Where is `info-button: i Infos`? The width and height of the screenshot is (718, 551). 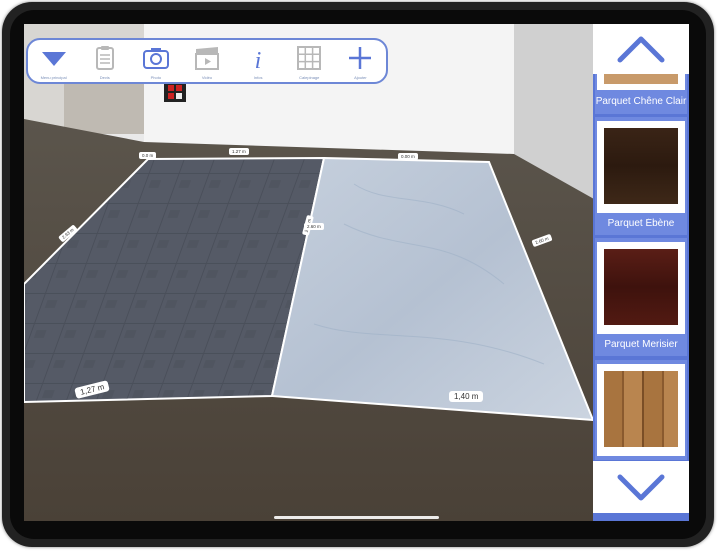
info-button: i Infos is located at coordinates (258, 62).